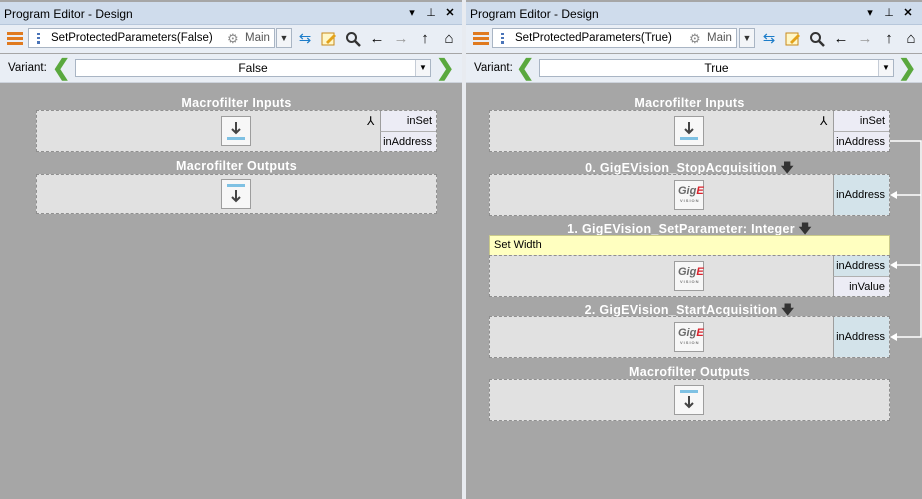  Describe the element at coordinates (445, 68) in the screenshot. I see `next-variant-icon: ❯` at that location.